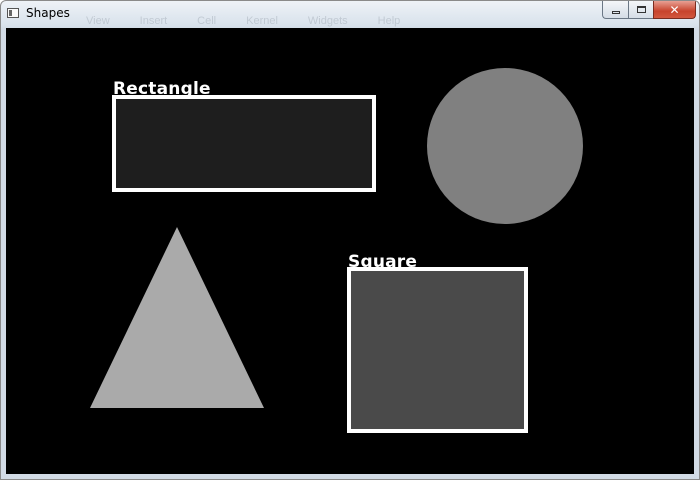 This screenshot has width=700, height=480. Describe the element at coordinates (177, 317) in the screenshot. I see `triangle-shape` at that location.